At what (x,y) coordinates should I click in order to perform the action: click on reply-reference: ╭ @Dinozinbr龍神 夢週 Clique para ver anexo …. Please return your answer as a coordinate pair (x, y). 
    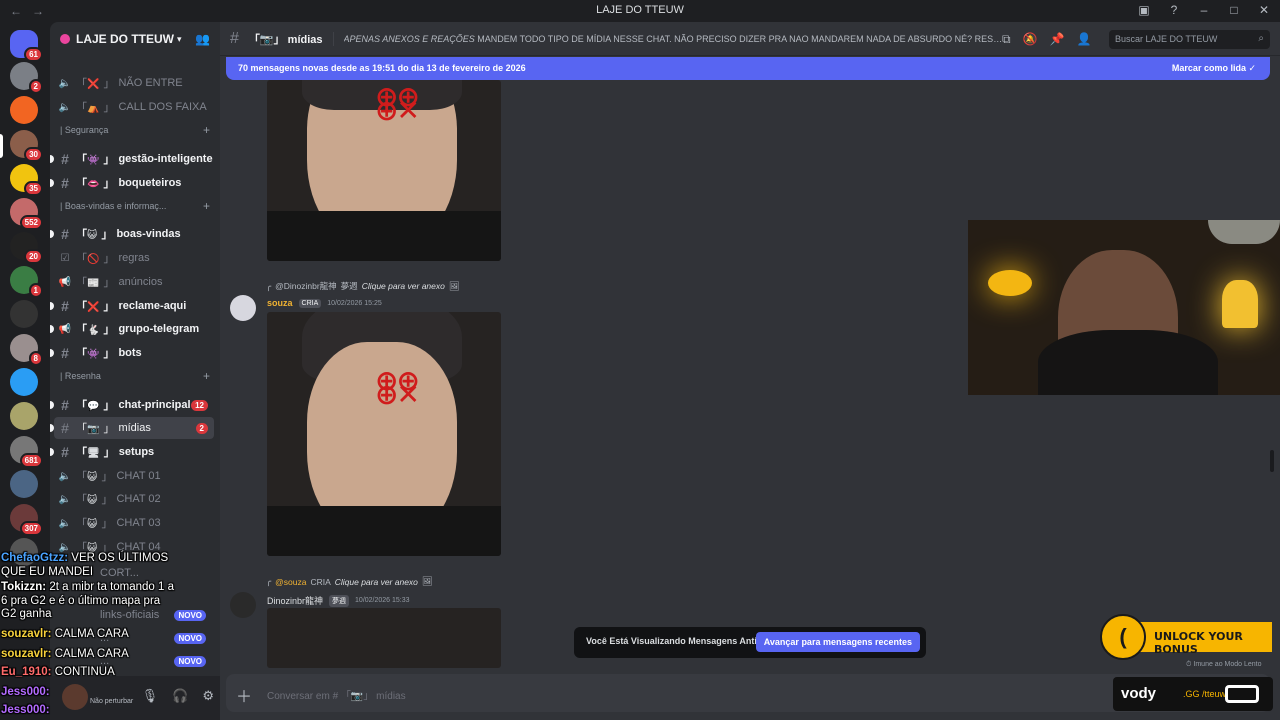
    Looking at the image, I should click on (363, 286).